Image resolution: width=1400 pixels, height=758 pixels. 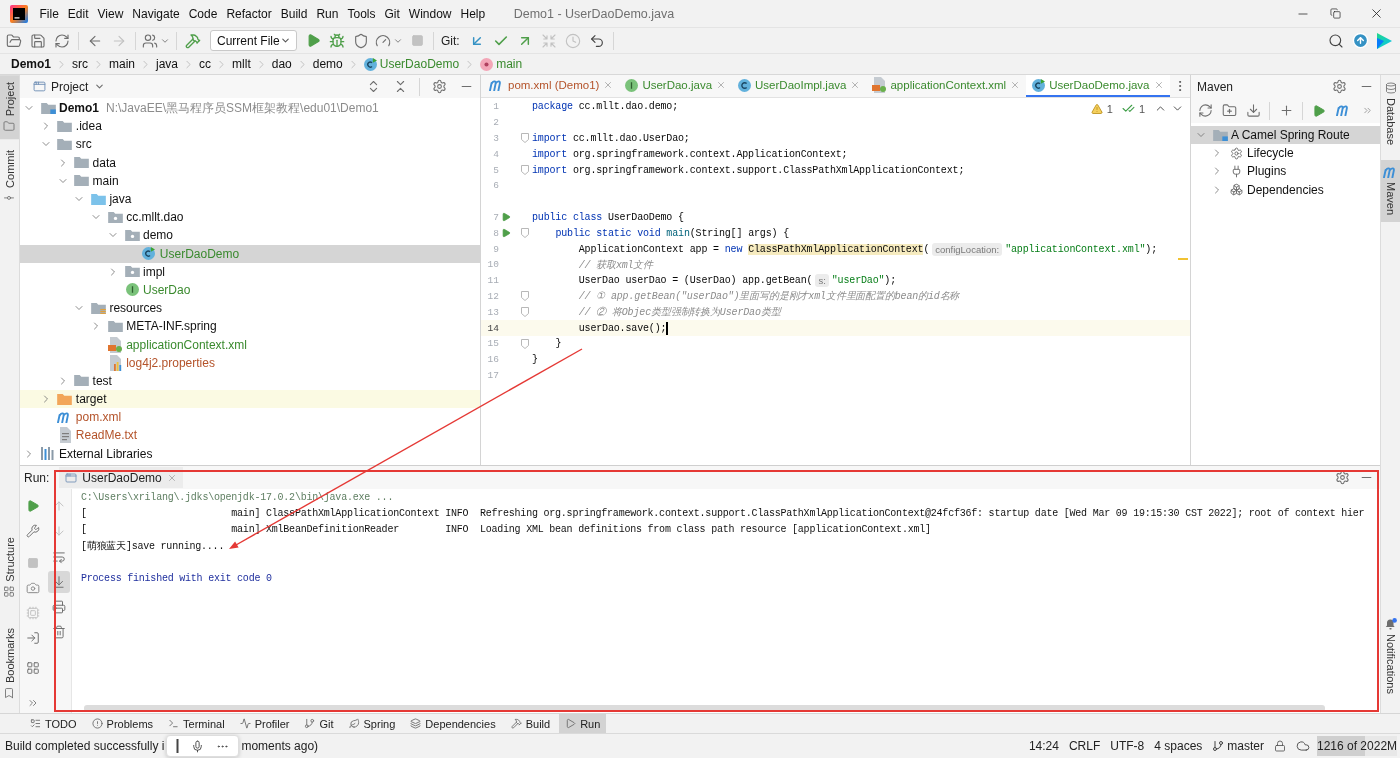 What do you see at coordinates (122, 723) in the screenshot?
I see `tool-window-tab: Problems` at bounding box center [122, 723].